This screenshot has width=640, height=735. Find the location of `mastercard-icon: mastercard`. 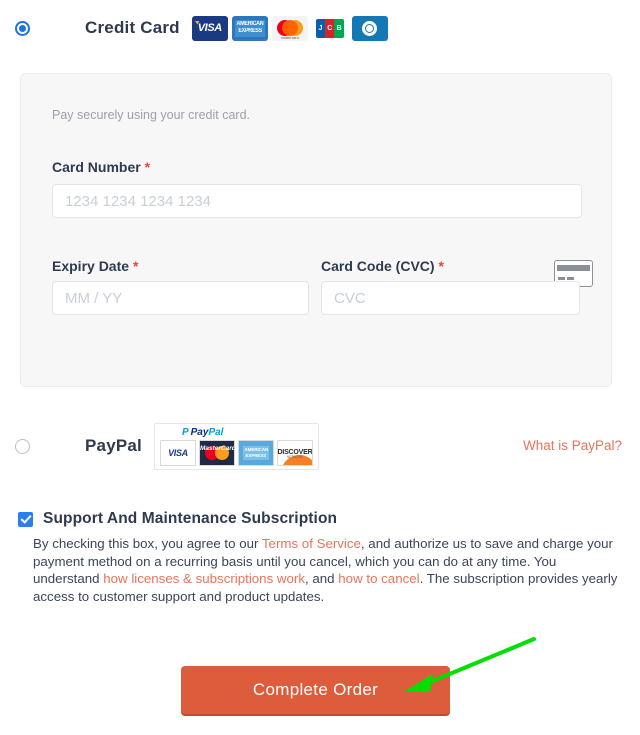

mastercard-icon: mastercard is located at coordinates (289, 28).